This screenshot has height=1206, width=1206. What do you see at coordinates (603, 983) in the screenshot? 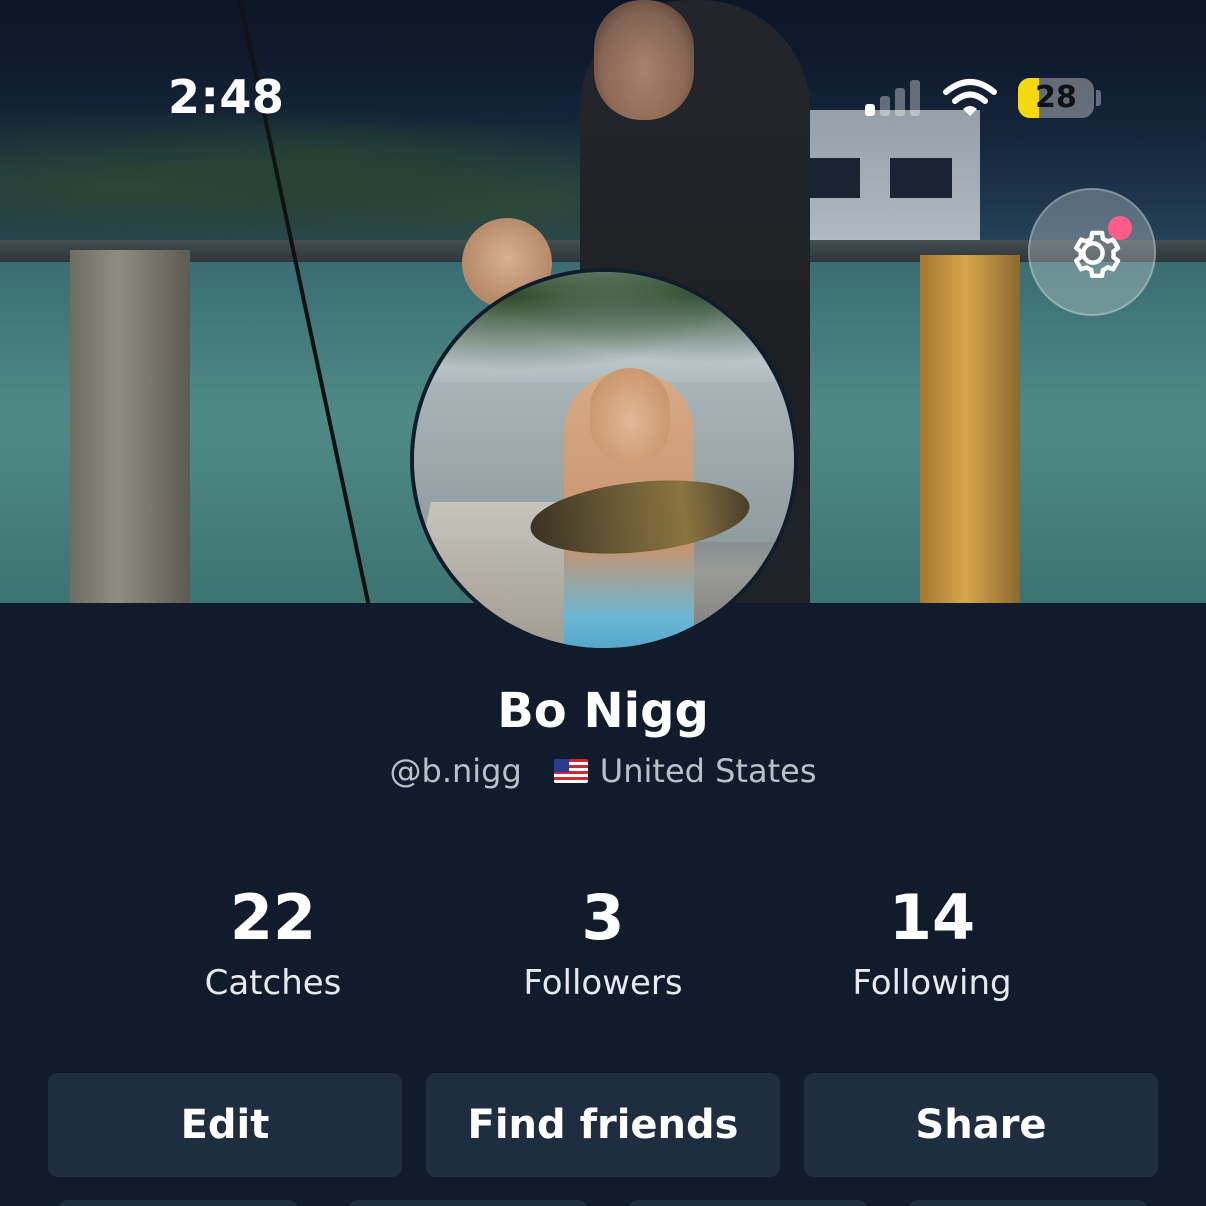
I see `stat-label: Followers` at bounding box center [603, 983].